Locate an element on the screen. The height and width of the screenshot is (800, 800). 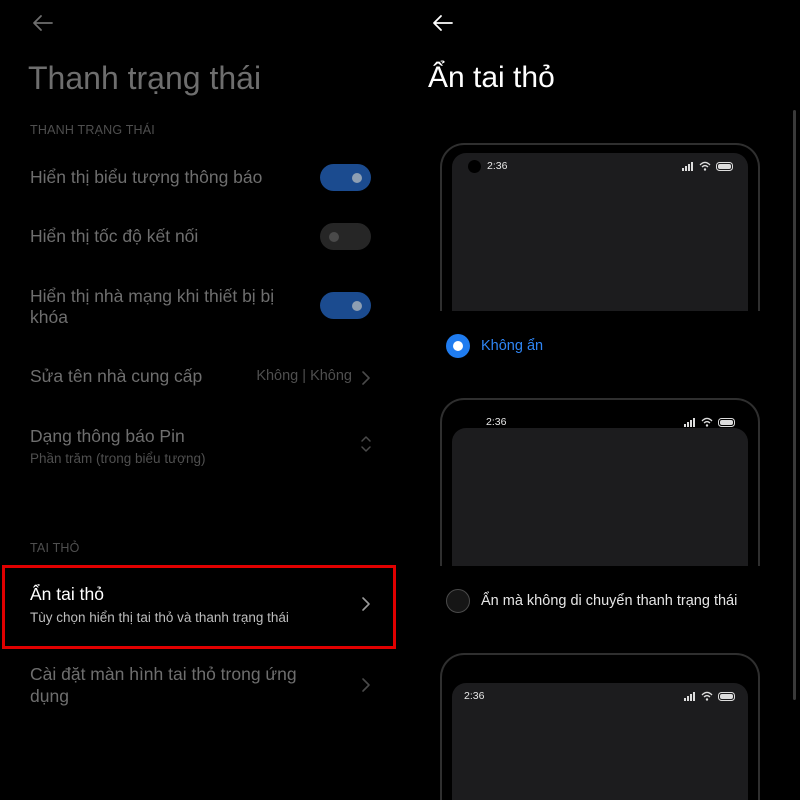
page-title: Thanh trạng thái is located at coordinates (145, 78).